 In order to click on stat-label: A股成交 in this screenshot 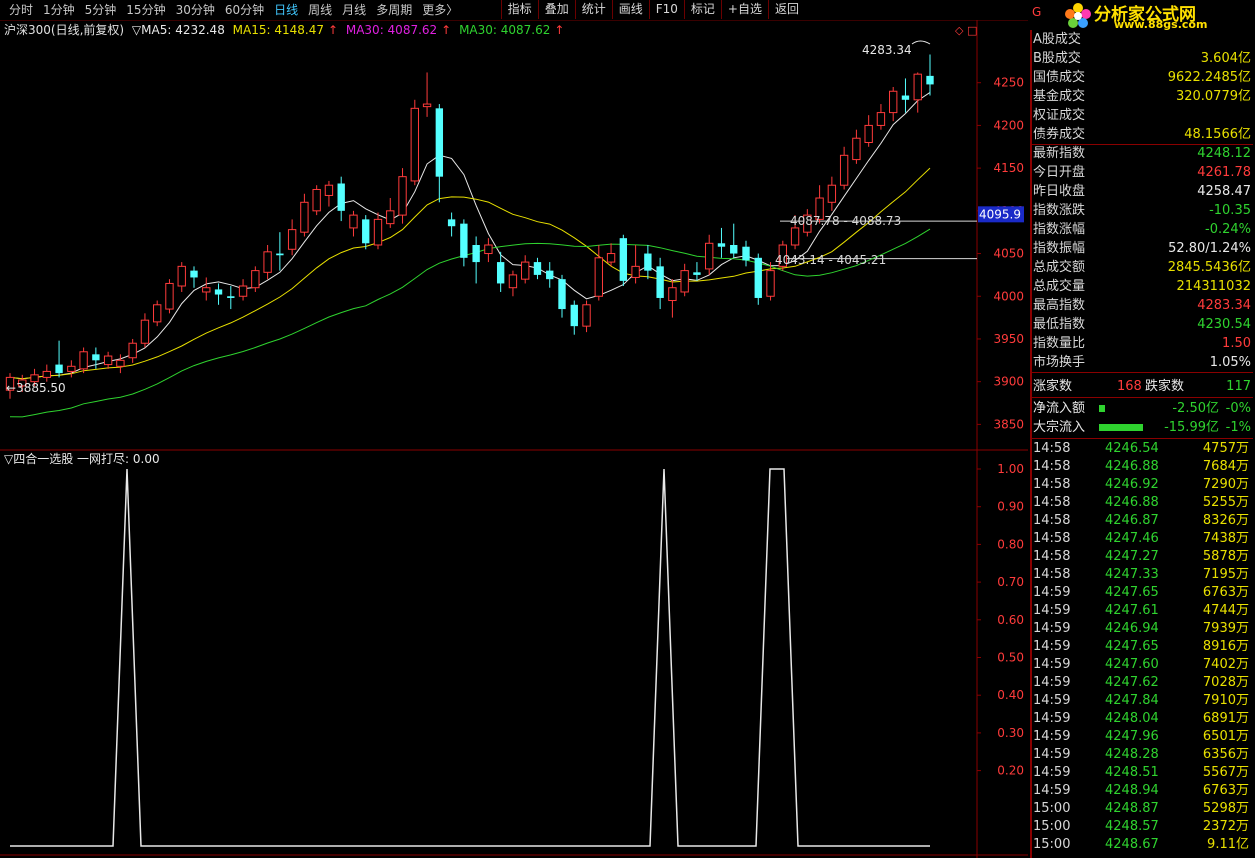, I will do `click(1057, 39)`.